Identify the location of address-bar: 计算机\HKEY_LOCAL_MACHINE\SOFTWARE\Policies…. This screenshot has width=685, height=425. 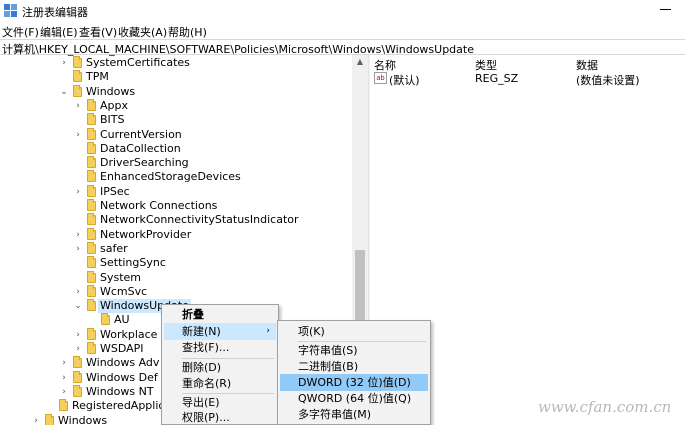
(342, 47).